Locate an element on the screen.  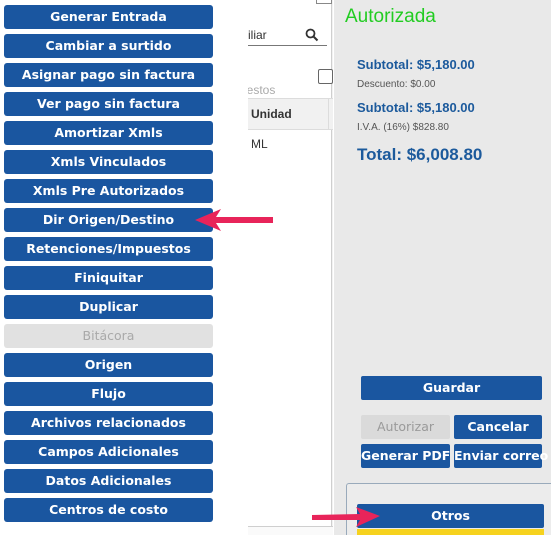
retenciones-impuestos-button: Retenciones/Impuestos is located at coordinates (108, 249).